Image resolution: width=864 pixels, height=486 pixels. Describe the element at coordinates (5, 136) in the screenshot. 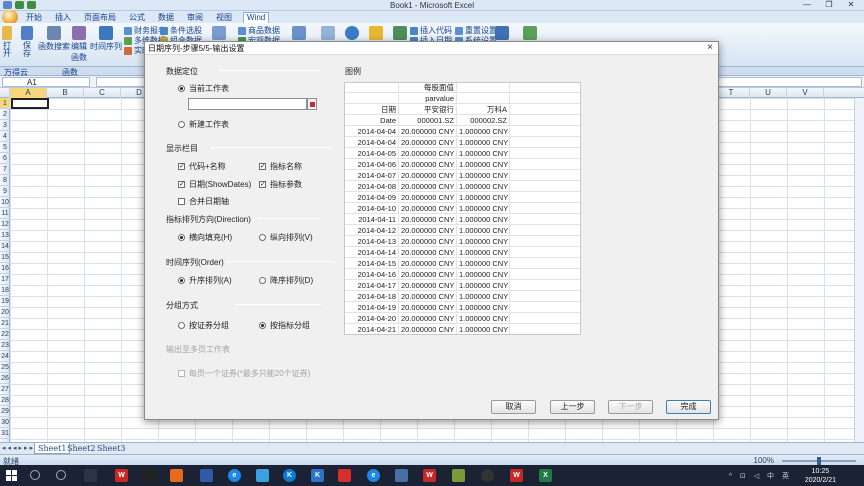

I see `row-header: 4` at that location.